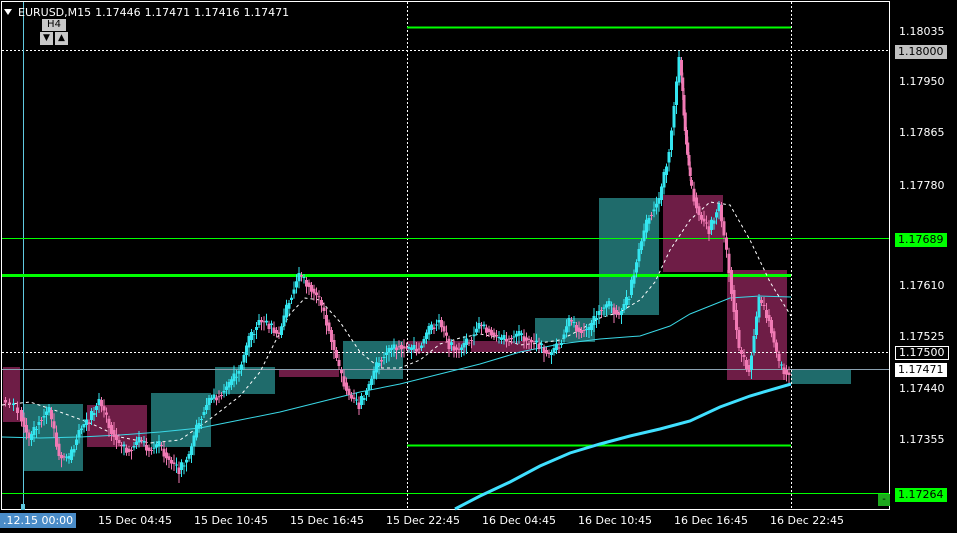  I want to click on y-axis-label: 1.17355, so click(922, 439).